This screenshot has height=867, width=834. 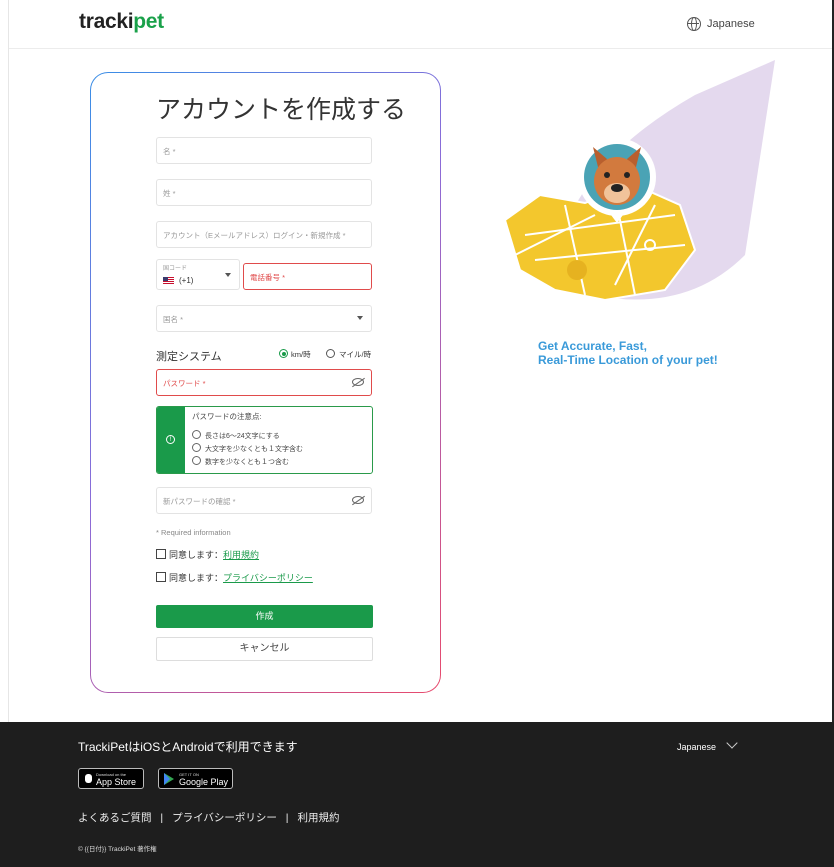 I want to click on info-icon: !, so click(x=170, y=439).